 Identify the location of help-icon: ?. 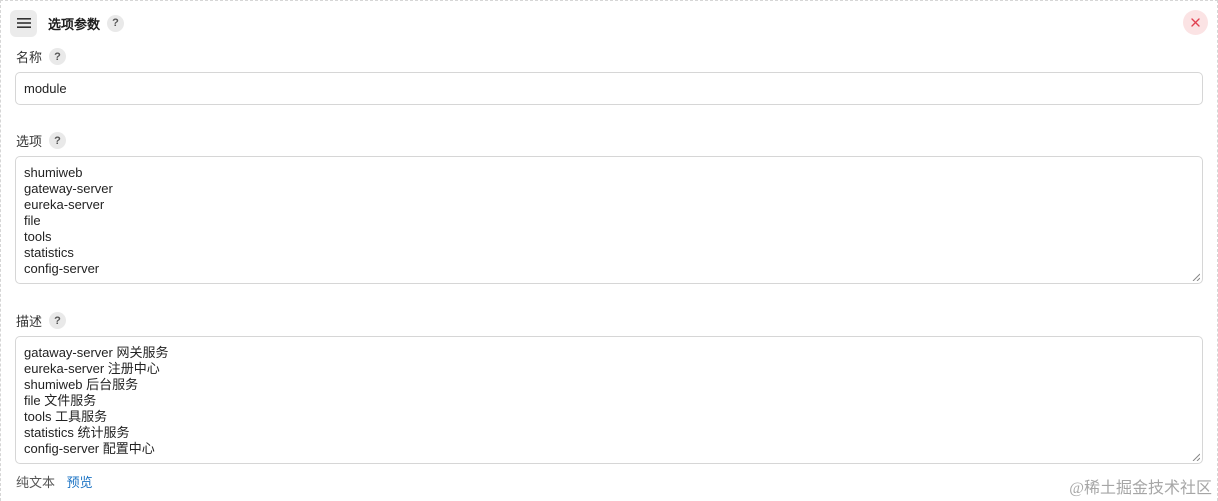
(116, 23).